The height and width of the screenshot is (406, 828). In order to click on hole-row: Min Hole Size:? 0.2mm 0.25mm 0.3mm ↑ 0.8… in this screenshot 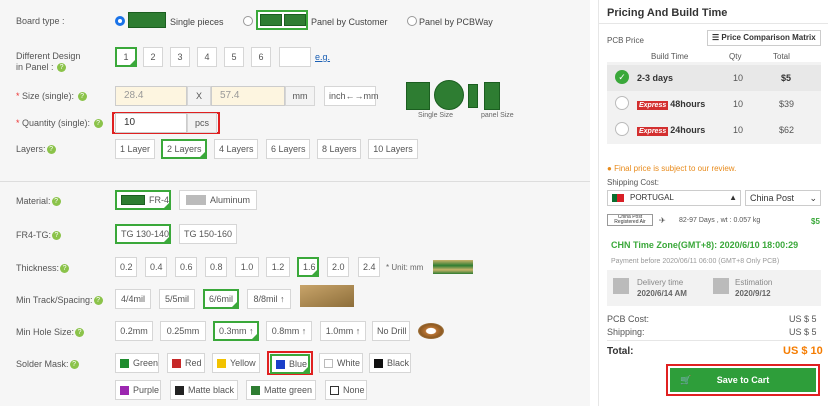, I will do `click(295, 332)`.